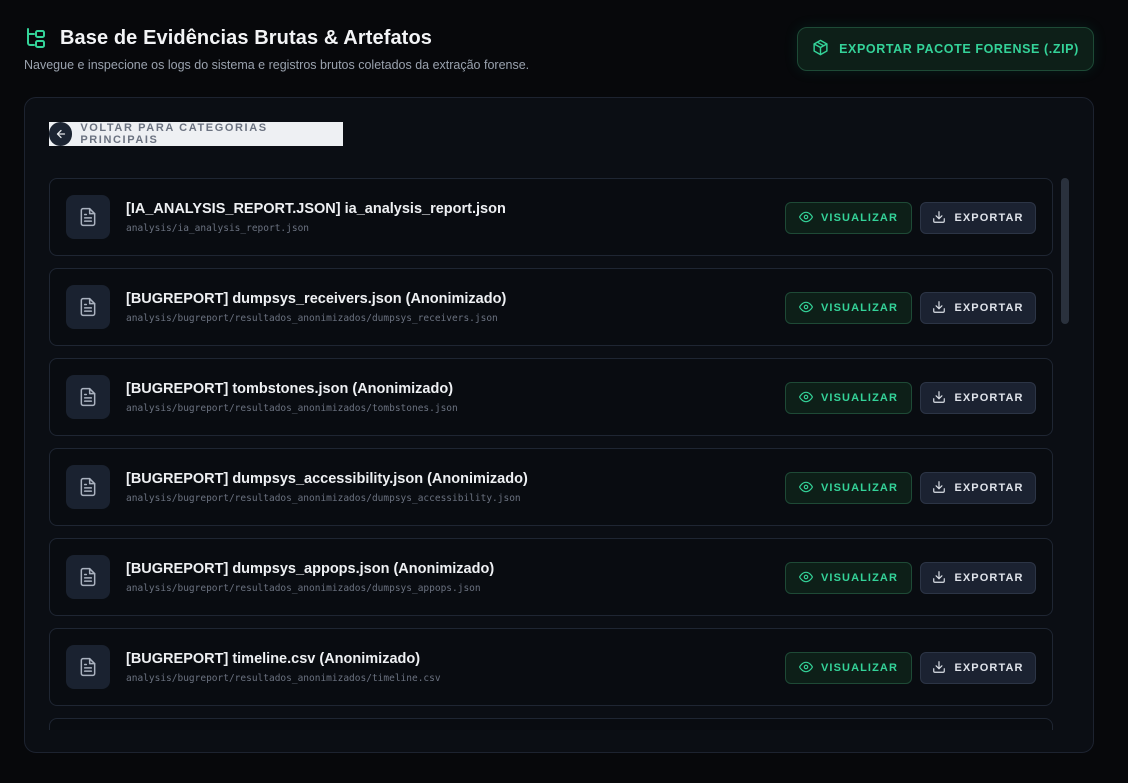 The width and height of the screenshot is (1128, 783). What do you see at coordinates (1065, 251) in the screenshot?
I see `scrollbar-thumb` at bounding box center [1065, 251].